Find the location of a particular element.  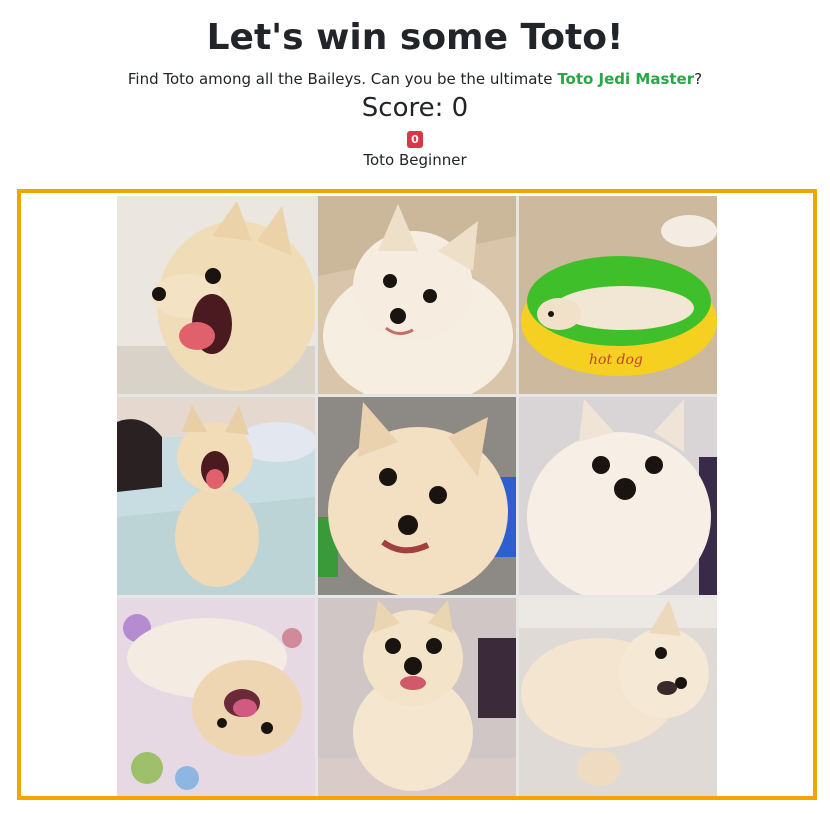

rank-label: Toto Beginner is located at coordinates (415, 160).